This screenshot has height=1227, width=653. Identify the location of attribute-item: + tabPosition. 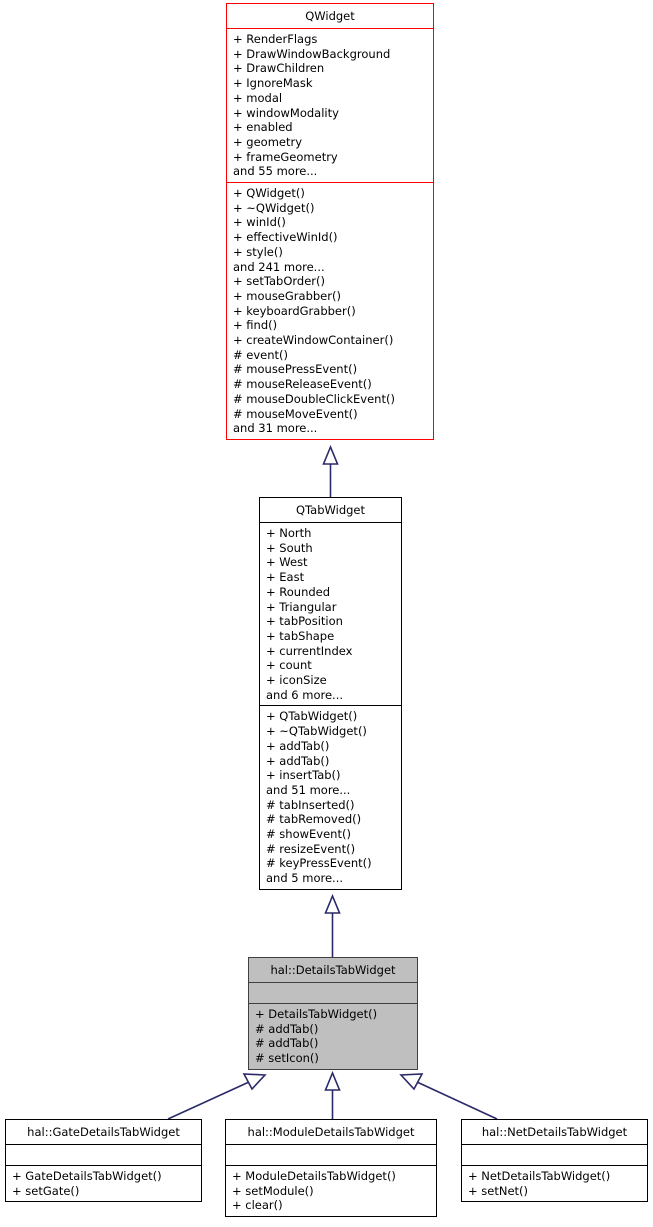
(304, 621).